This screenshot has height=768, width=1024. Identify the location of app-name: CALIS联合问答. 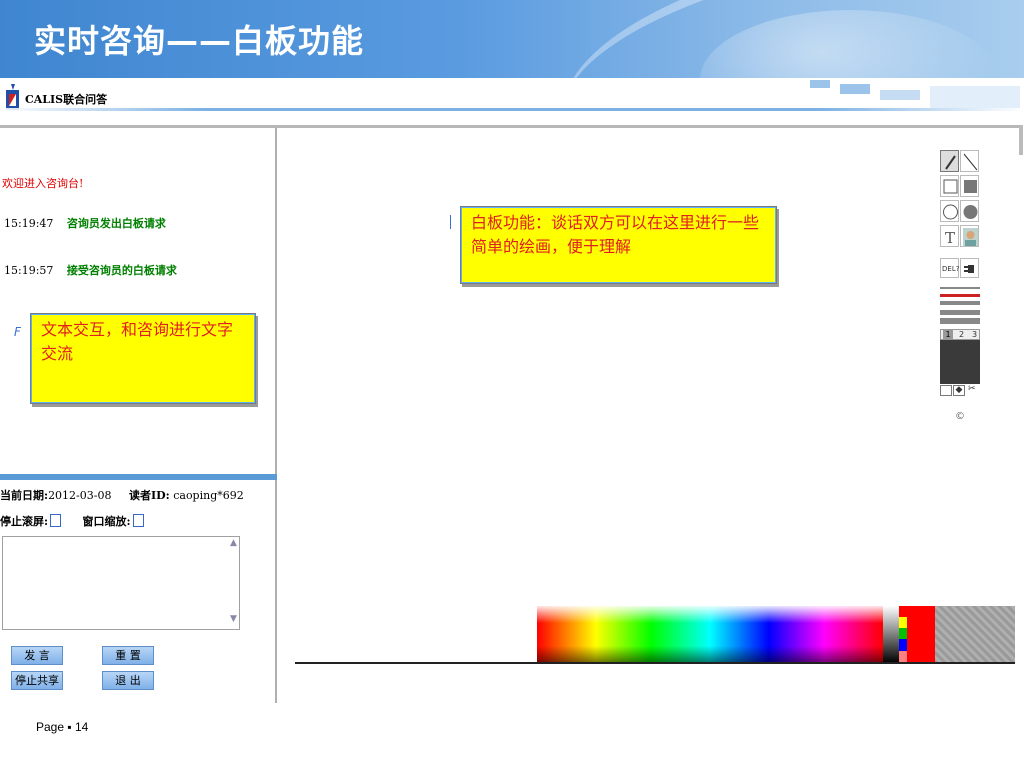
(66, 99).